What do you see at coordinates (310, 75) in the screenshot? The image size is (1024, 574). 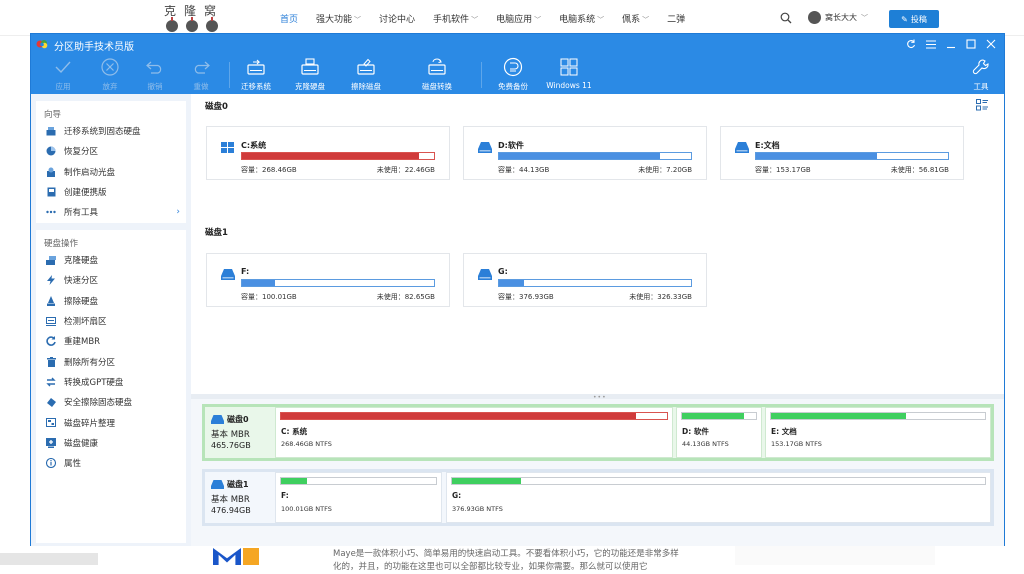 I see `clone-disk-button: 克隆硬盘` at bounding box center [310, 75].